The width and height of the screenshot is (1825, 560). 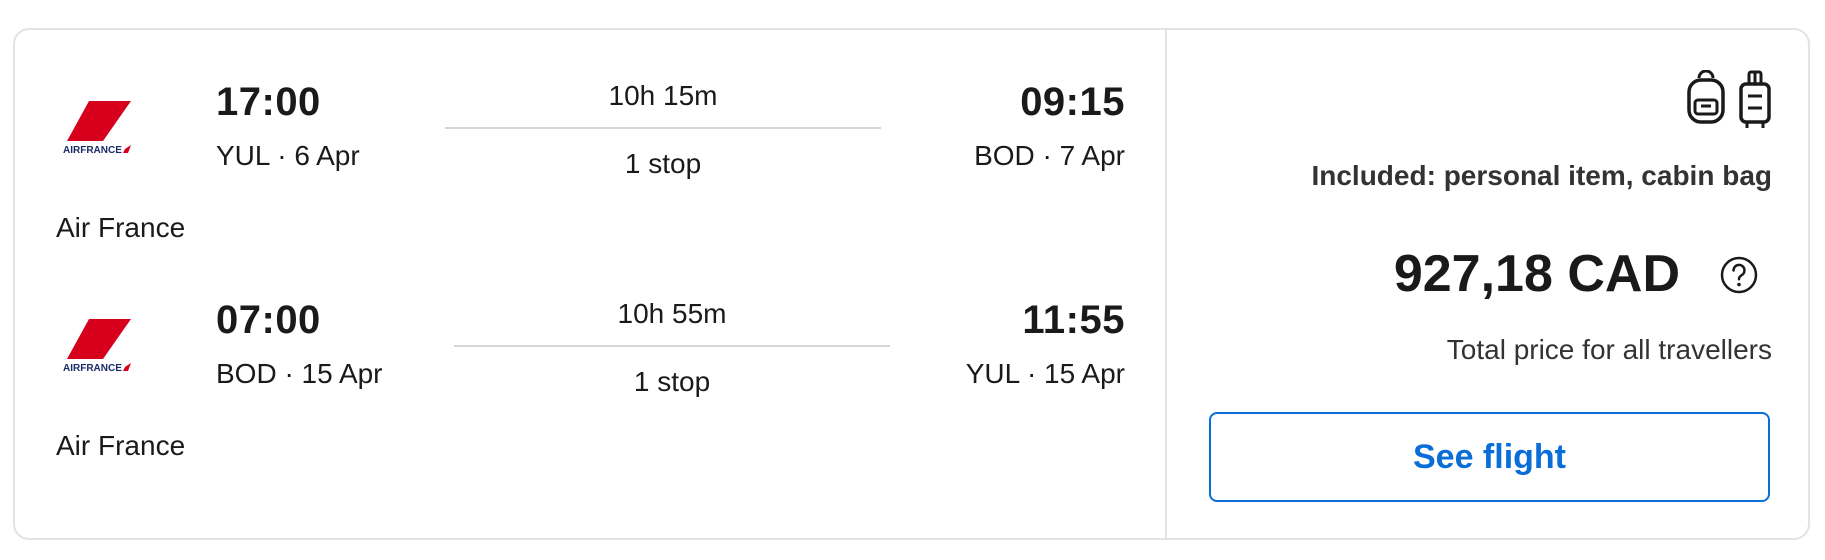 I want to click on personal-item-backpack-icon, so click(x=1706, y=102).